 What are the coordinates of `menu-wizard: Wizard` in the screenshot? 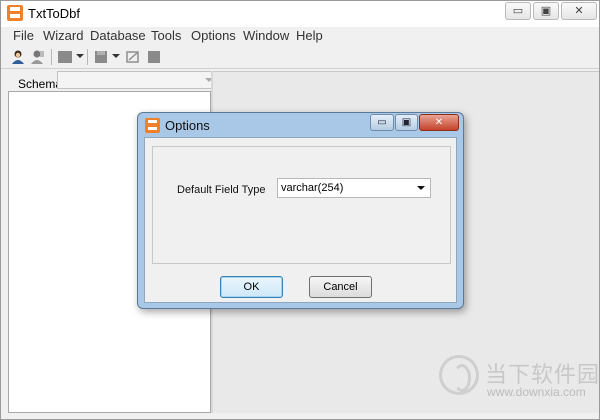 It's located at (63, 35).